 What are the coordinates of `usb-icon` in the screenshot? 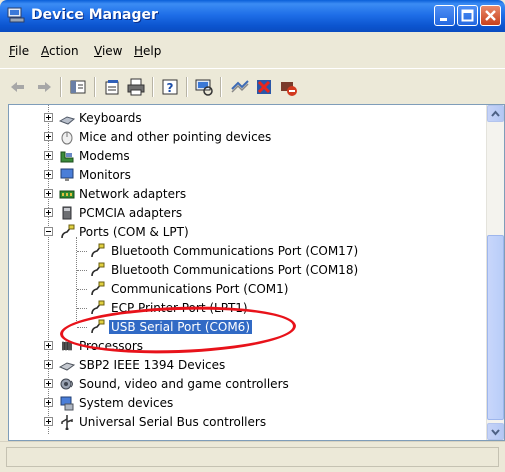 It's located at (67, 422).